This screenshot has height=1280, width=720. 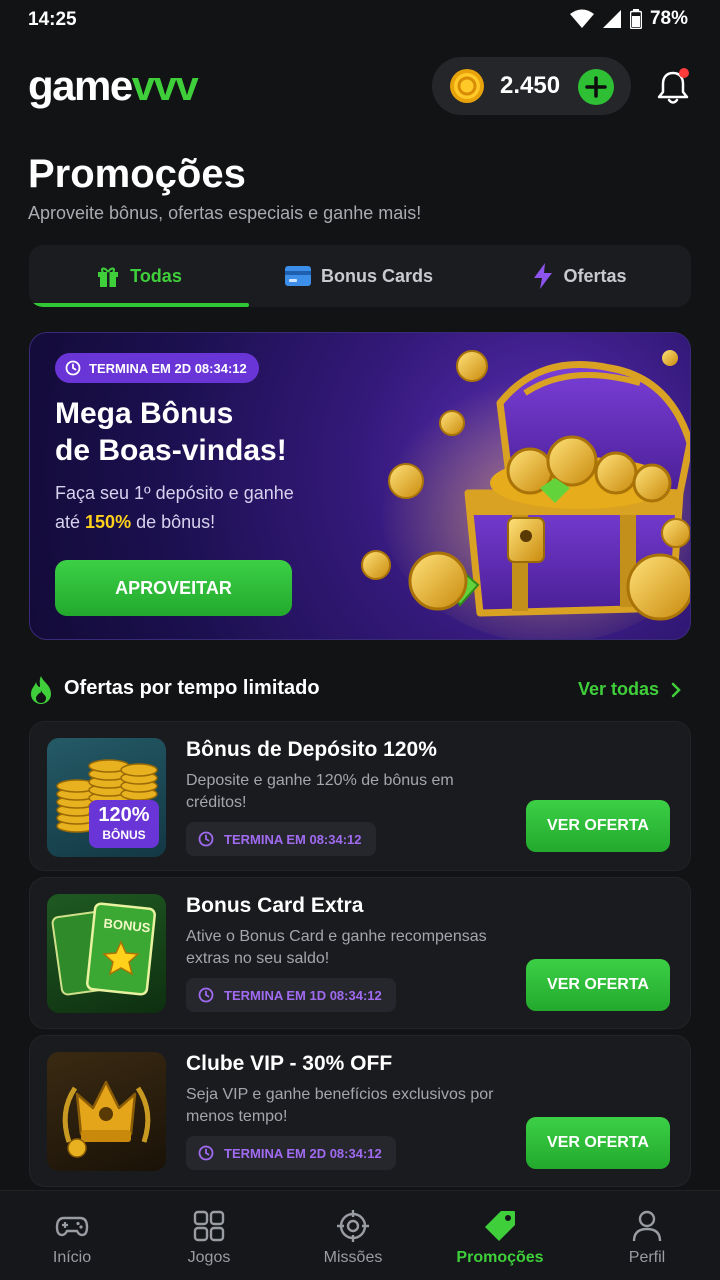 I want to click on hero-countdown-badge: TERMINA EM 2D 08:34:12, so click(x=157, y=368).